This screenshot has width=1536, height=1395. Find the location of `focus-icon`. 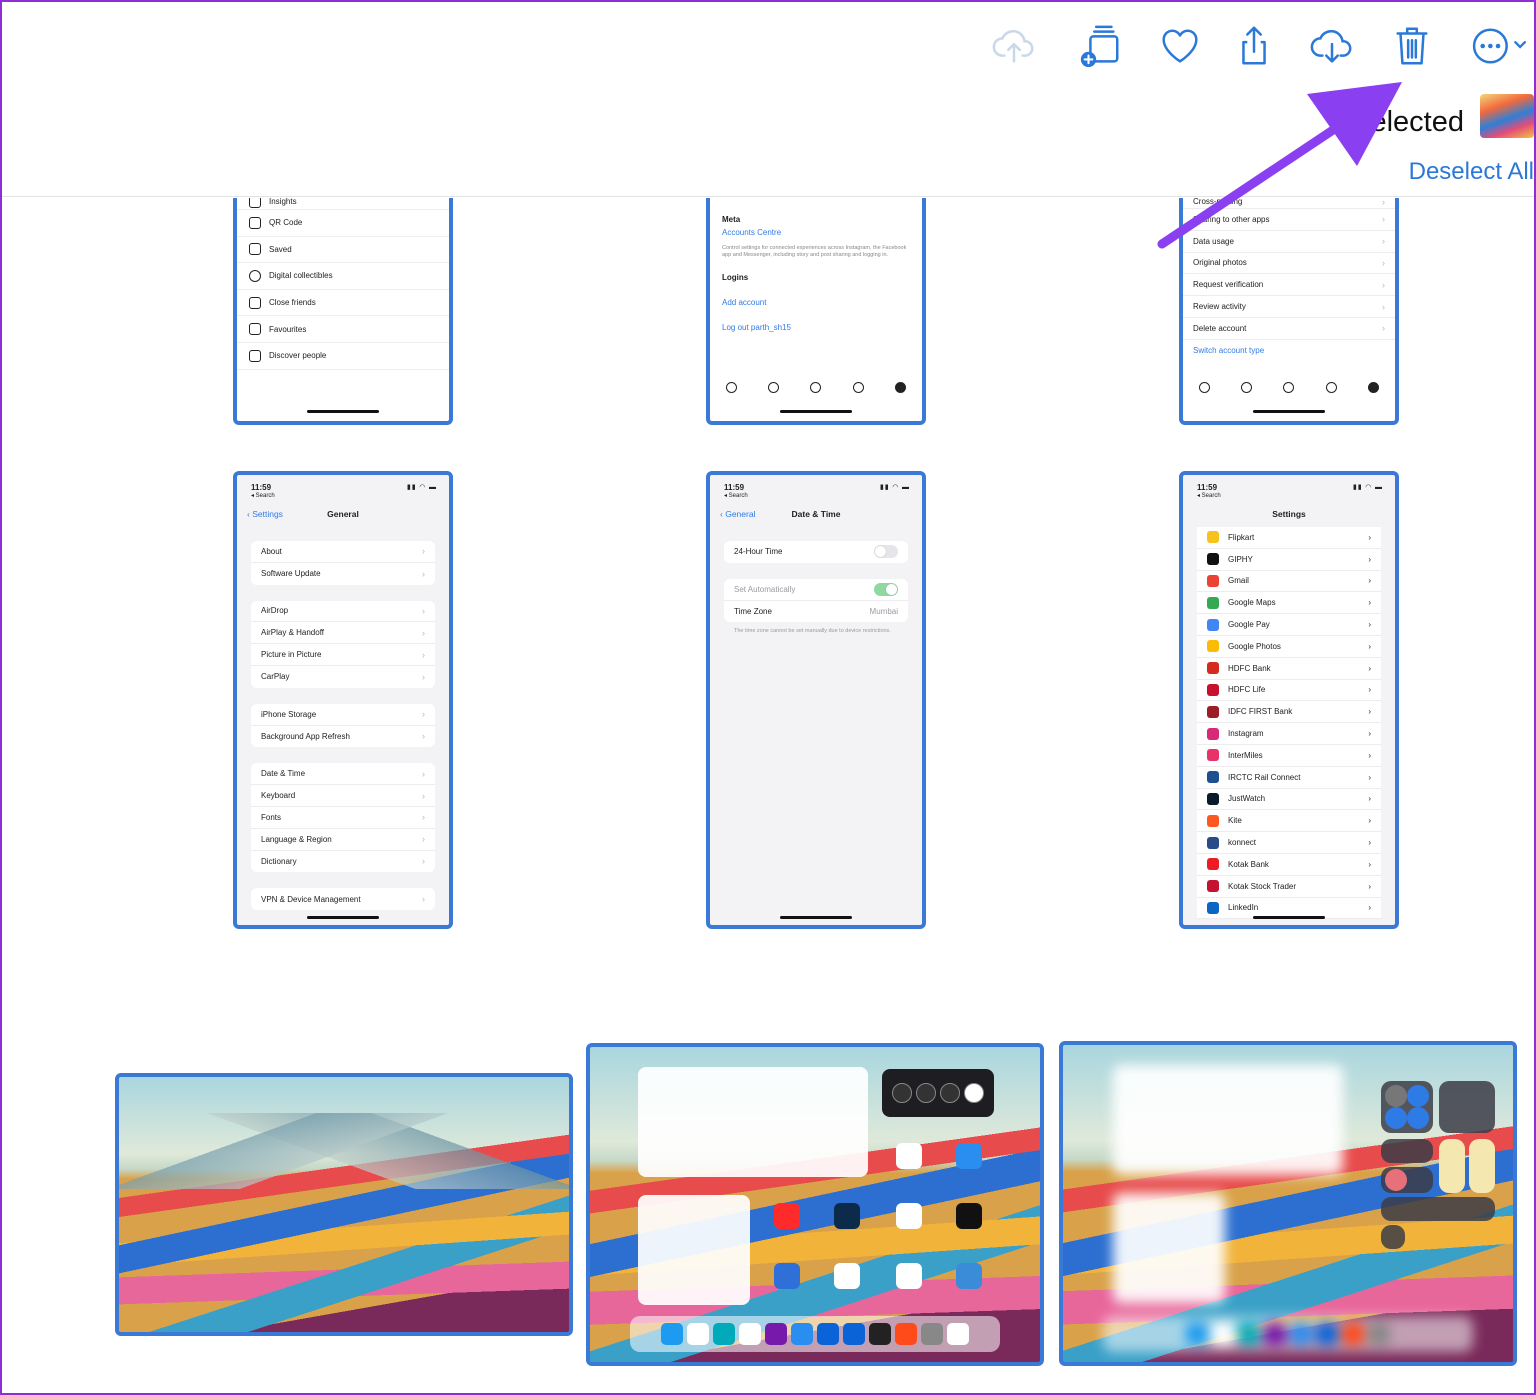

focus-icon is located at coordinates (1396, 1180).